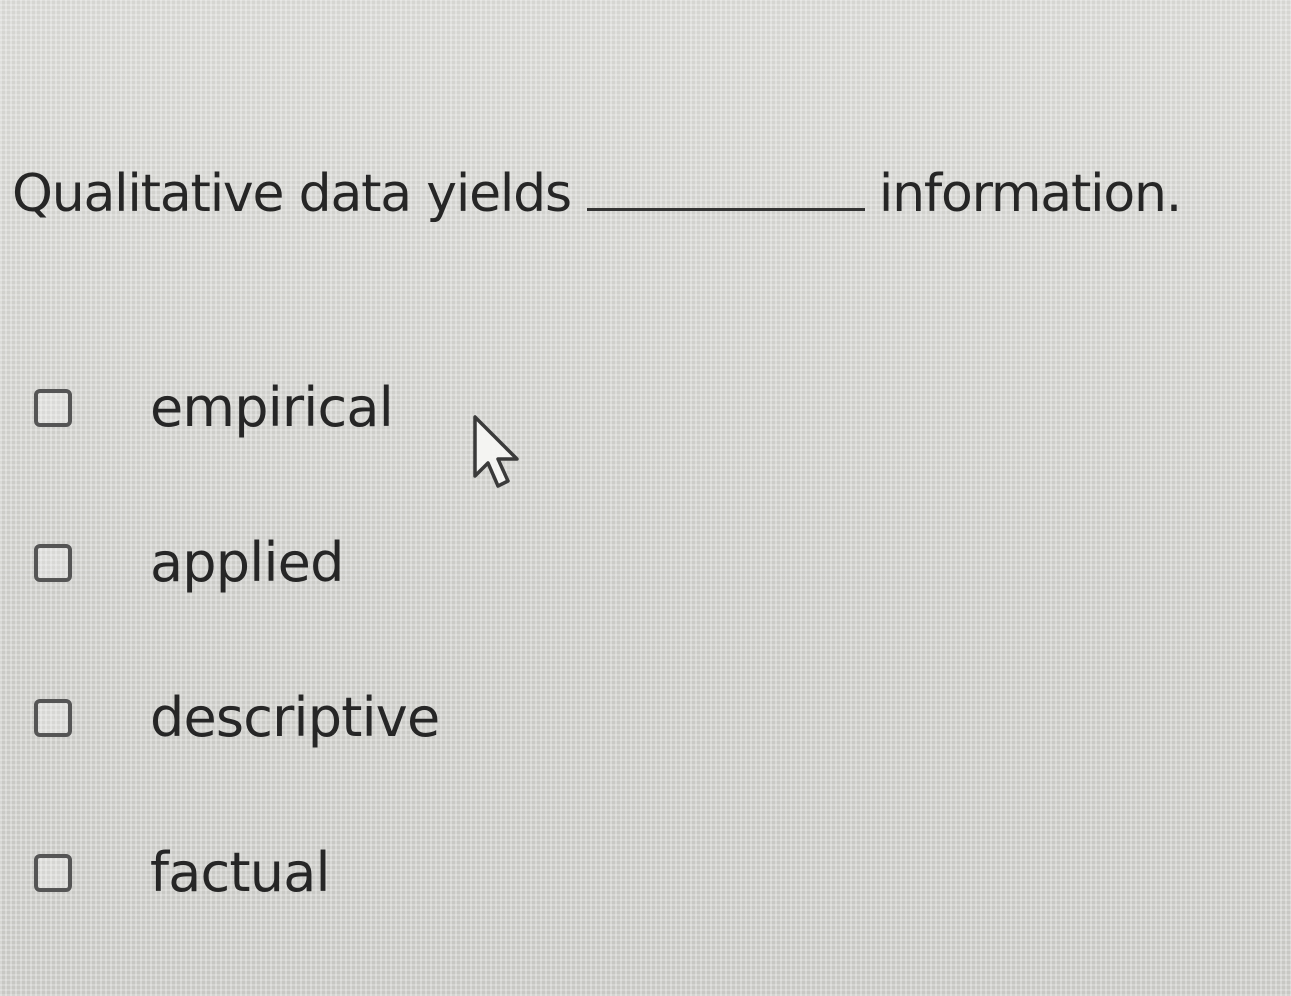 This screenshot has height=996, width=1291. Describe the element at coordinates (295, 717) in the screenshot. I see `option-label: descriptive` at that location.